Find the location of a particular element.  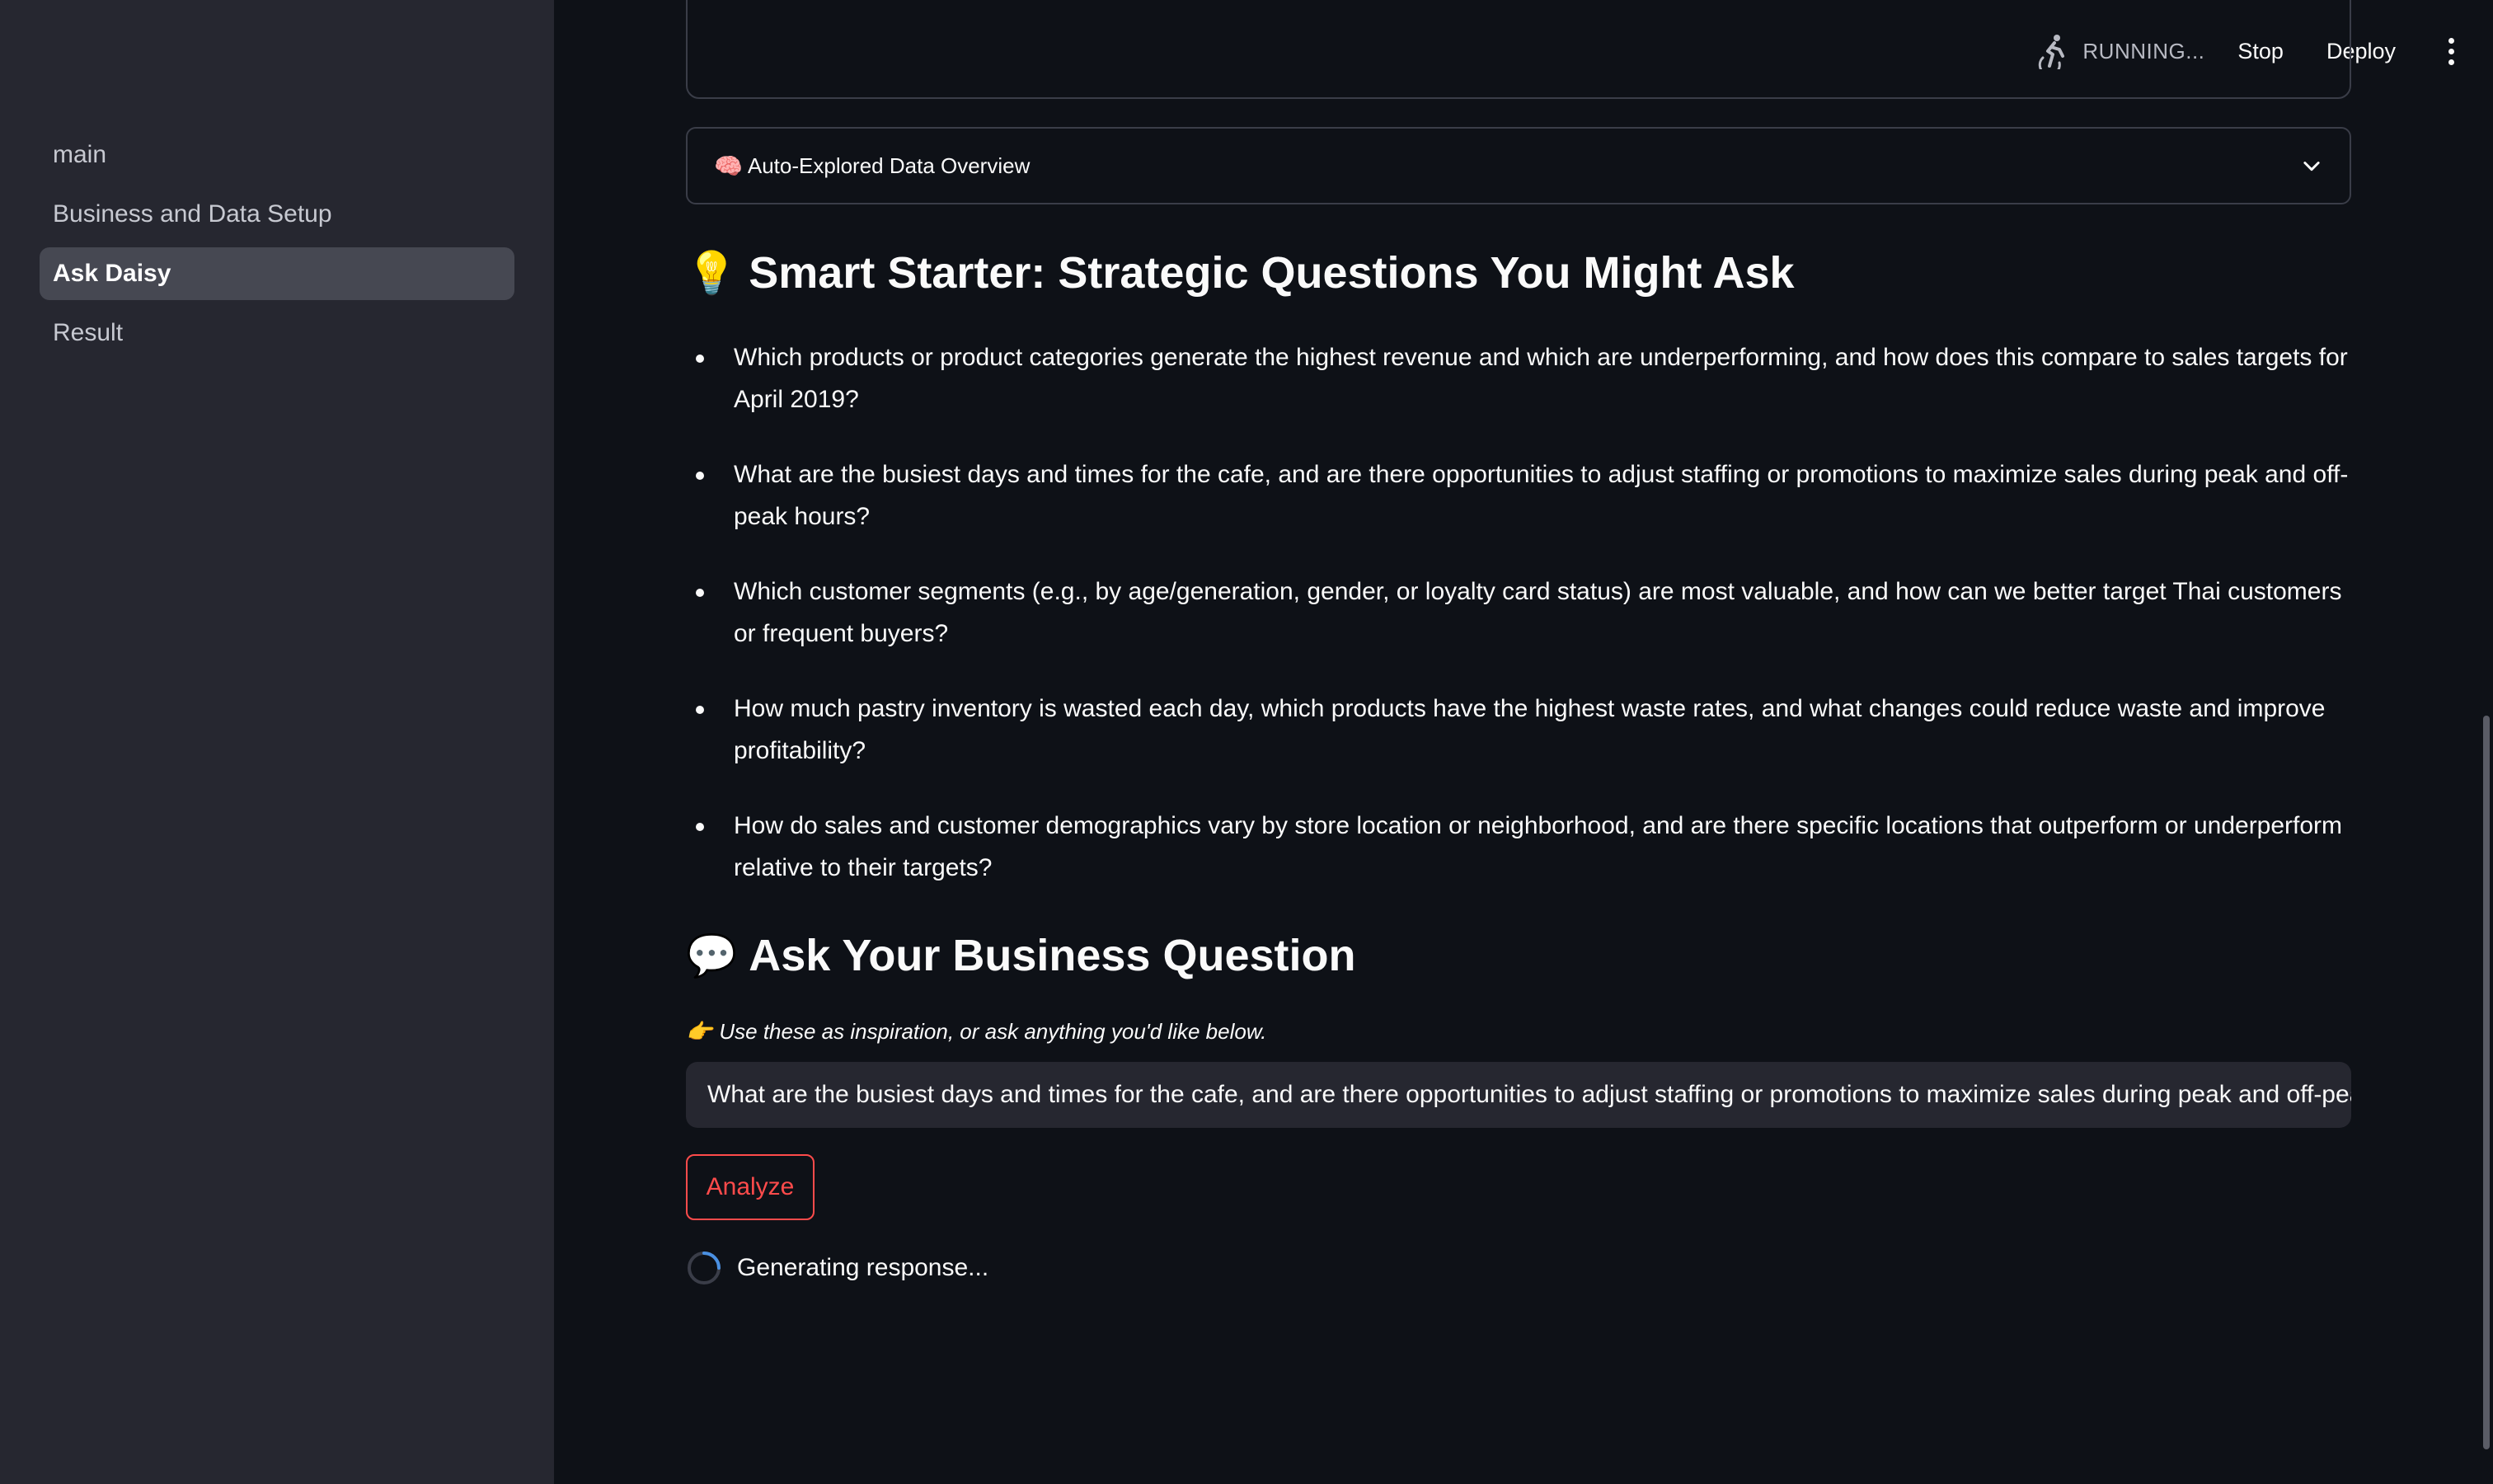

data-overview-expander: 🧠 Auto-Explored Data Overview is located at coordinates (1518, 165).